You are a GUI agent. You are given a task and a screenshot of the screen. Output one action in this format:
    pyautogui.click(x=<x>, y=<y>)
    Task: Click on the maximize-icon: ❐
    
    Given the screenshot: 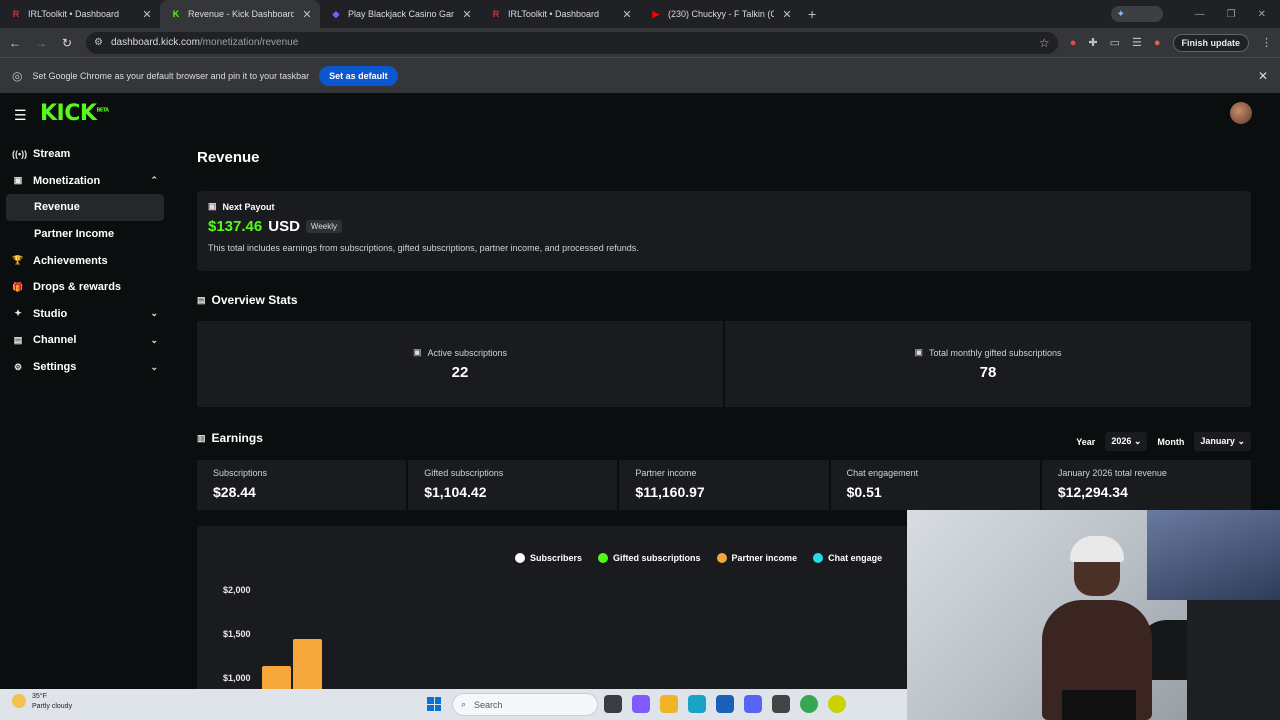 What is the action you would take?
    pyautogui.click(x=1231, y=14)
    